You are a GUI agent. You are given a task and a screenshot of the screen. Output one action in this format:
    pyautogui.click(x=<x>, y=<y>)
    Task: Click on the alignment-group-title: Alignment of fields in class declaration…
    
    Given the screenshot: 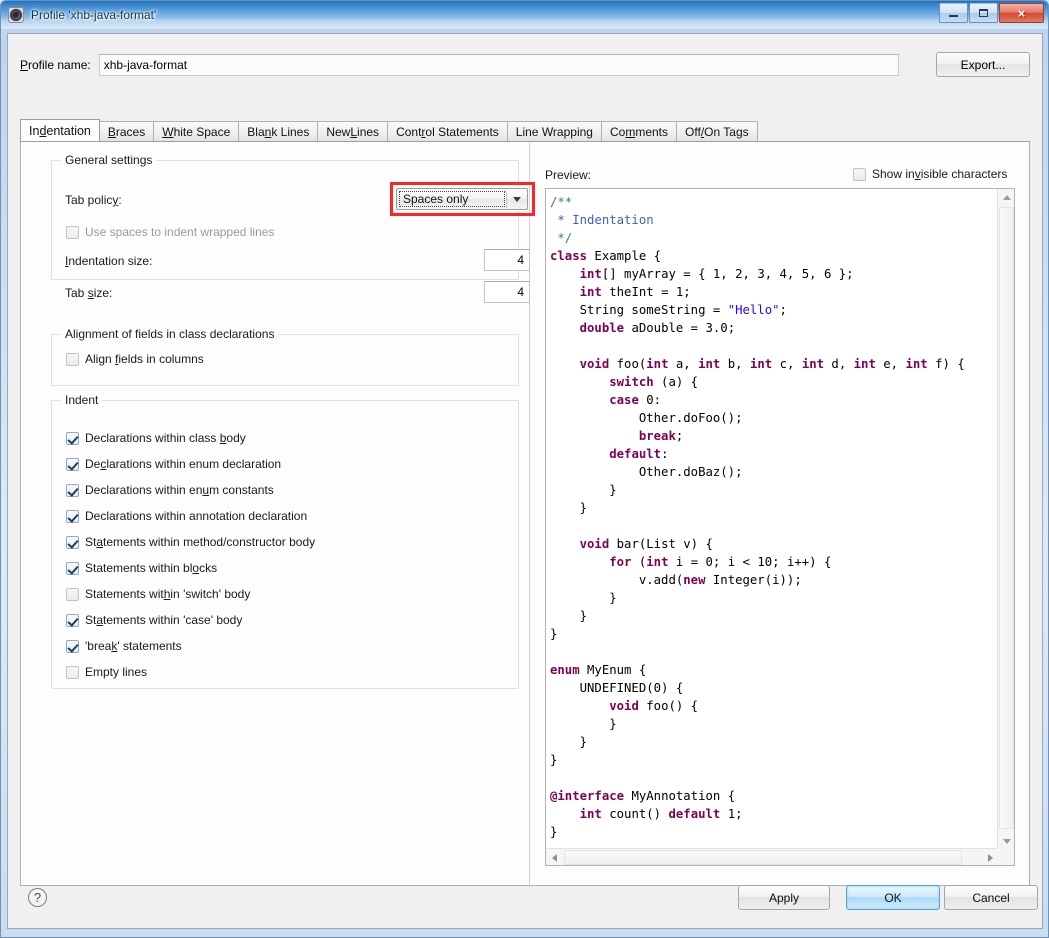 What is the action you would take?
    pyautogui.click(x=170, y=334)
    